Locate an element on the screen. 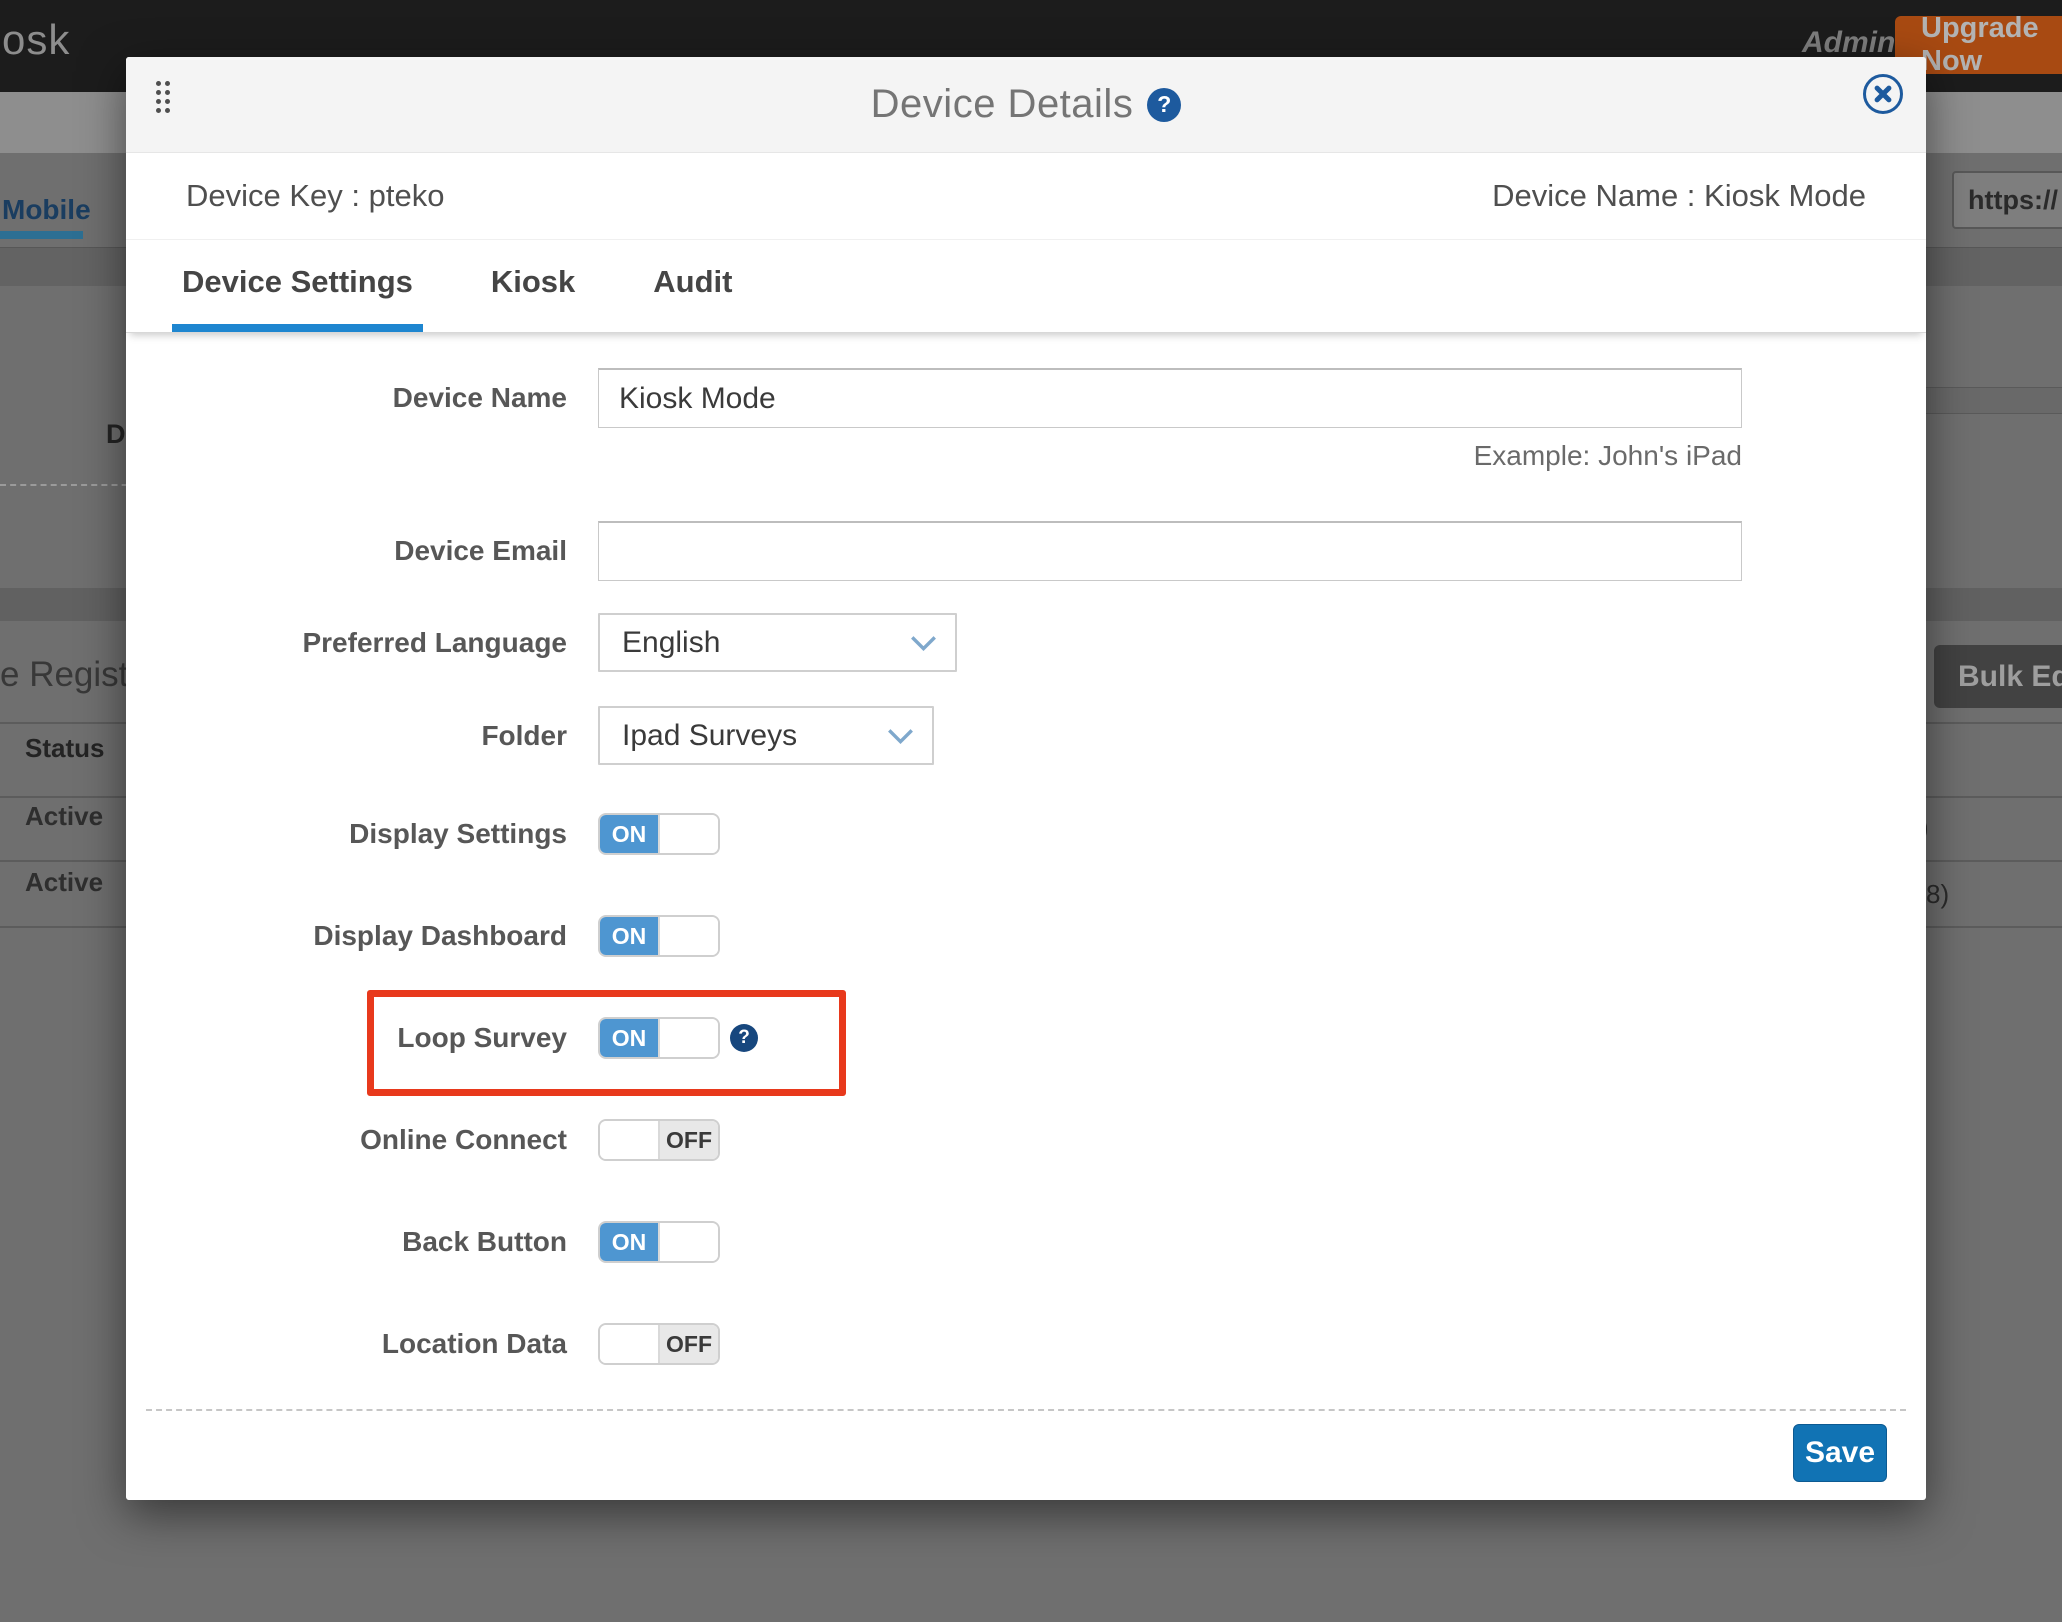 The image size is (2062, 1622). display-dashboard-row: Display Dashboard ON is located at coordinates (423, 936).